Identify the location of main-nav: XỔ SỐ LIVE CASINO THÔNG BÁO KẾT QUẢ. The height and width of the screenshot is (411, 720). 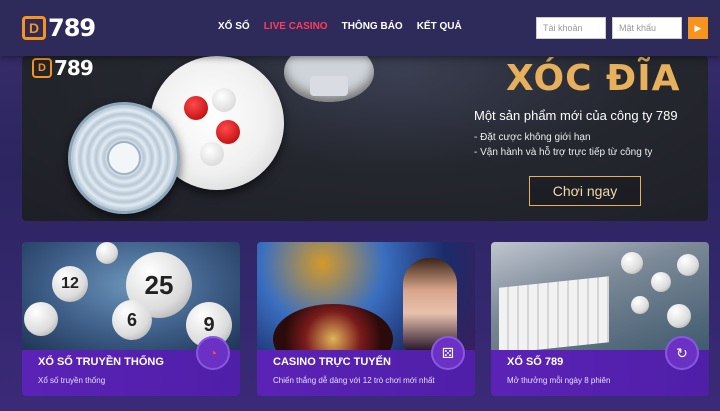
(347, 26).